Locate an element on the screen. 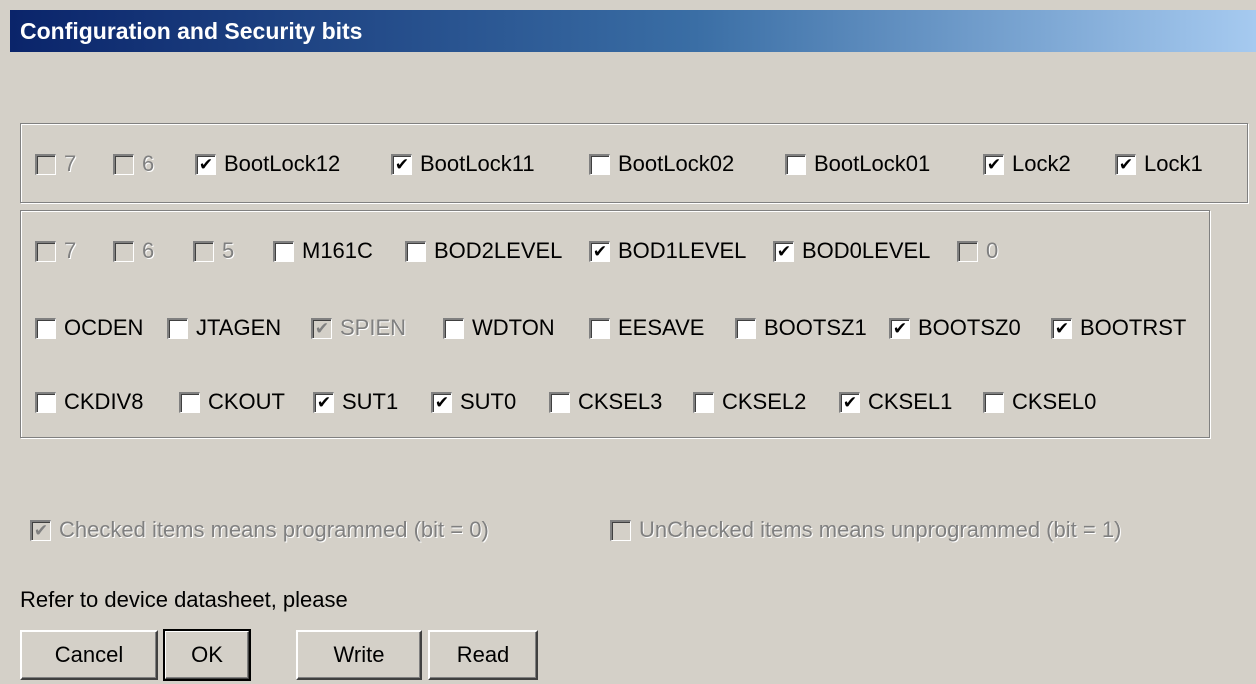  read-button: Read is located at coordinates (483, 655).